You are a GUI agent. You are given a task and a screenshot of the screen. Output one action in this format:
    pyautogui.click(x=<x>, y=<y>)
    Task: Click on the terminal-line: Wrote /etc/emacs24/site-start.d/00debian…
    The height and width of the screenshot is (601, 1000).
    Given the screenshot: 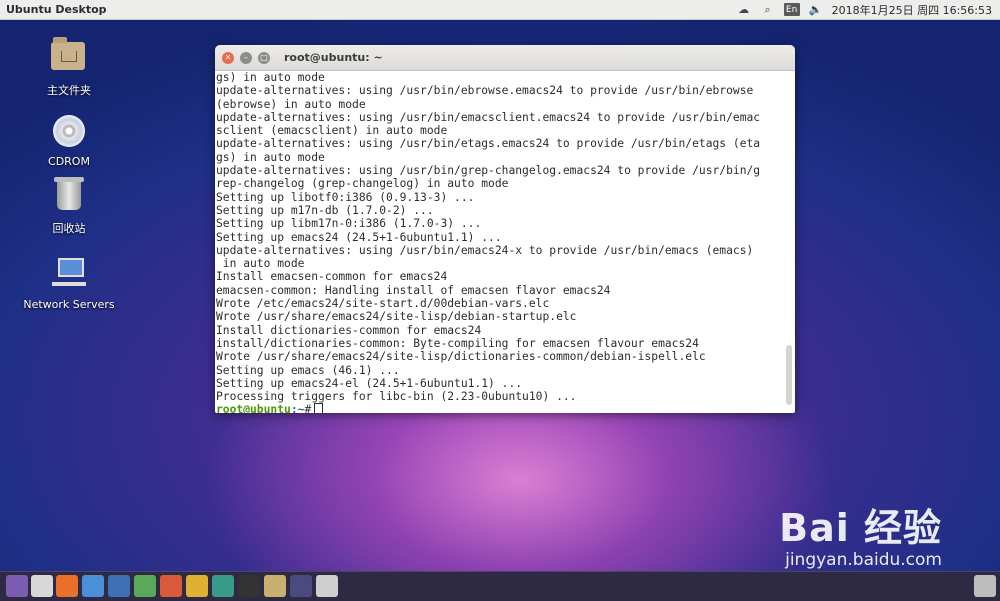 What is the action you would take?
    pyautogui.click(x=383, y=304)
    